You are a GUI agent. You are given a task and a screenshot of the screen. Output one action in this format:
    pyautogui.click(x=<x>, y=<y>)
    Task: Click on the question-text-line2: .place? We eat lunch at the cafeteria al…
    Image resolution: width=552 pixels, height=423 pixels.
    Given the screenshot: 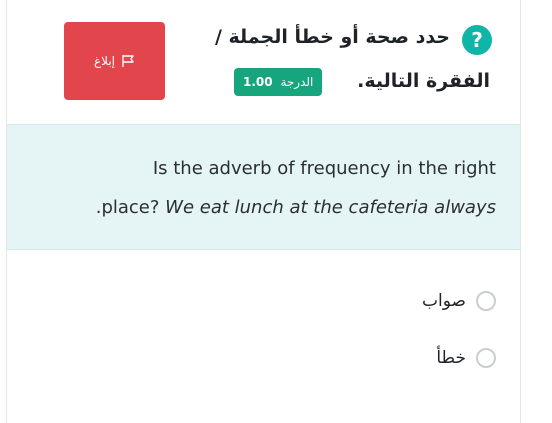 What is the action you would take?
    pyautogui.click(x=296, y=207)
    